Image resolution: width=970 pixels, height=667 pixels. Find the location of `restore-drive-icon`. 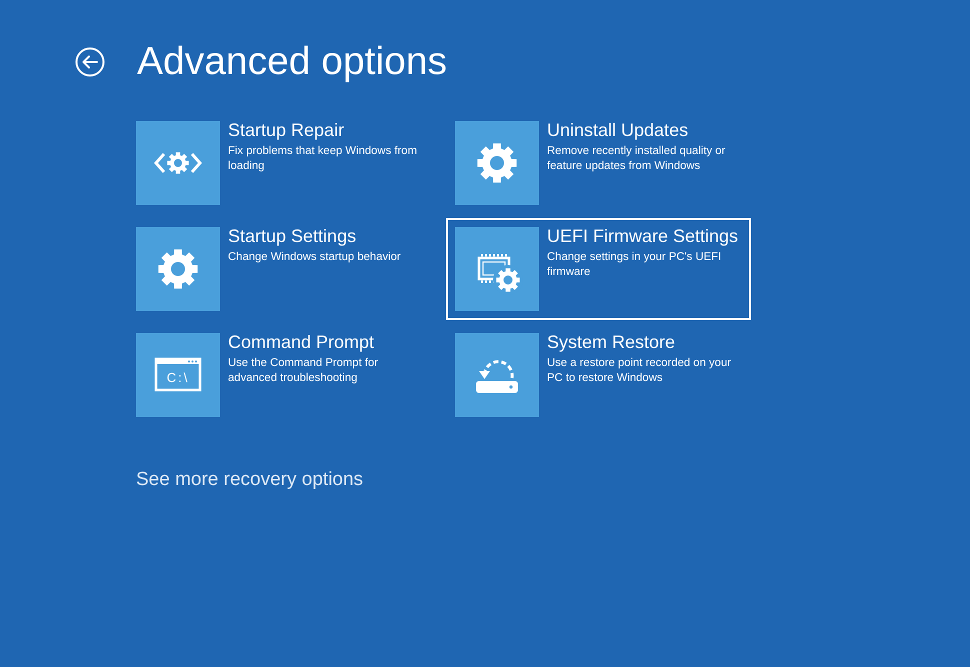

restore-drive-icon is located at coordinates (497, 375).